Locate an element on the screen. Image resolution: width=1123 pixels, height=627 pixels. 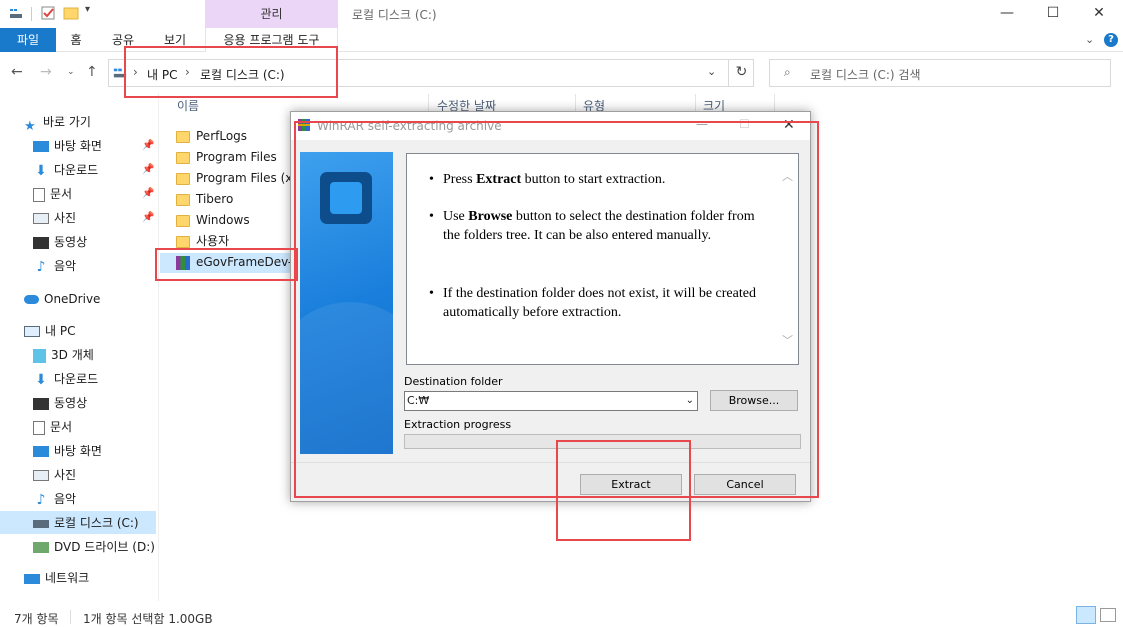
file-row: PerfLogs is located at coordinates (234, 136).